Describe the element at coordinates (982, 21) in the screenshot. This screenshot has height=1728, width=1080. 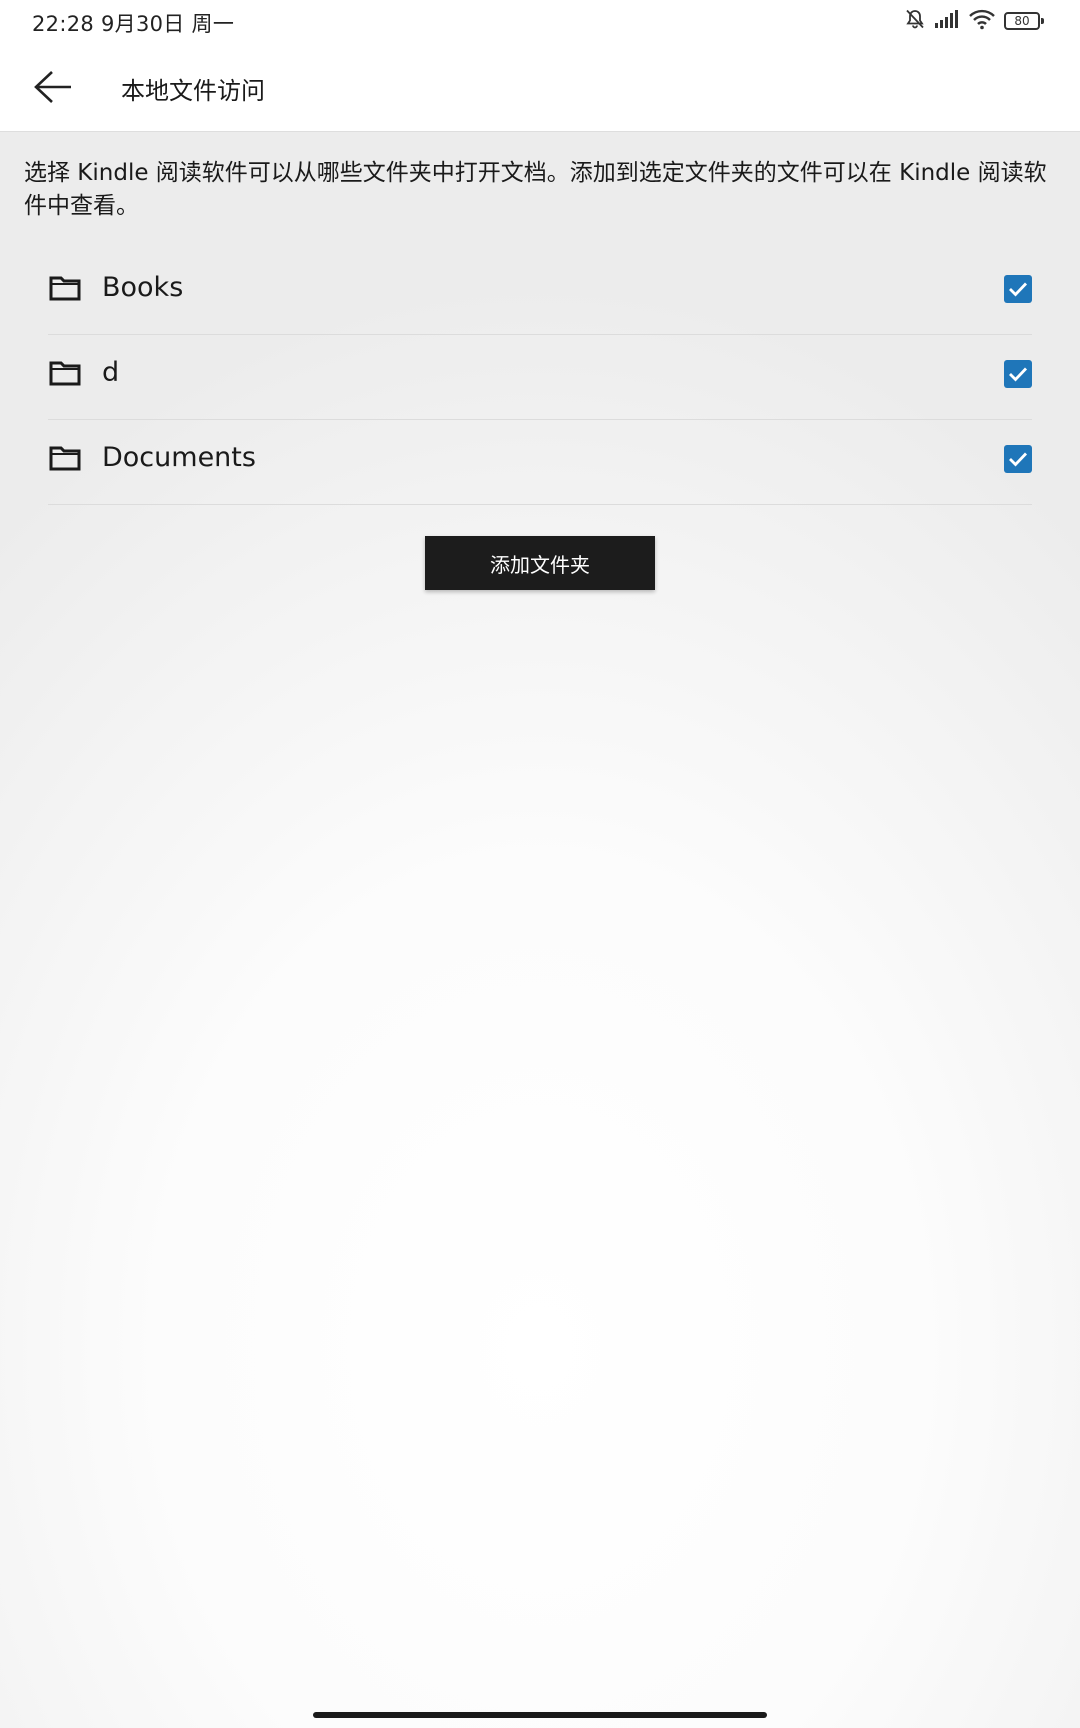
I see `wifi-icon` at that location.